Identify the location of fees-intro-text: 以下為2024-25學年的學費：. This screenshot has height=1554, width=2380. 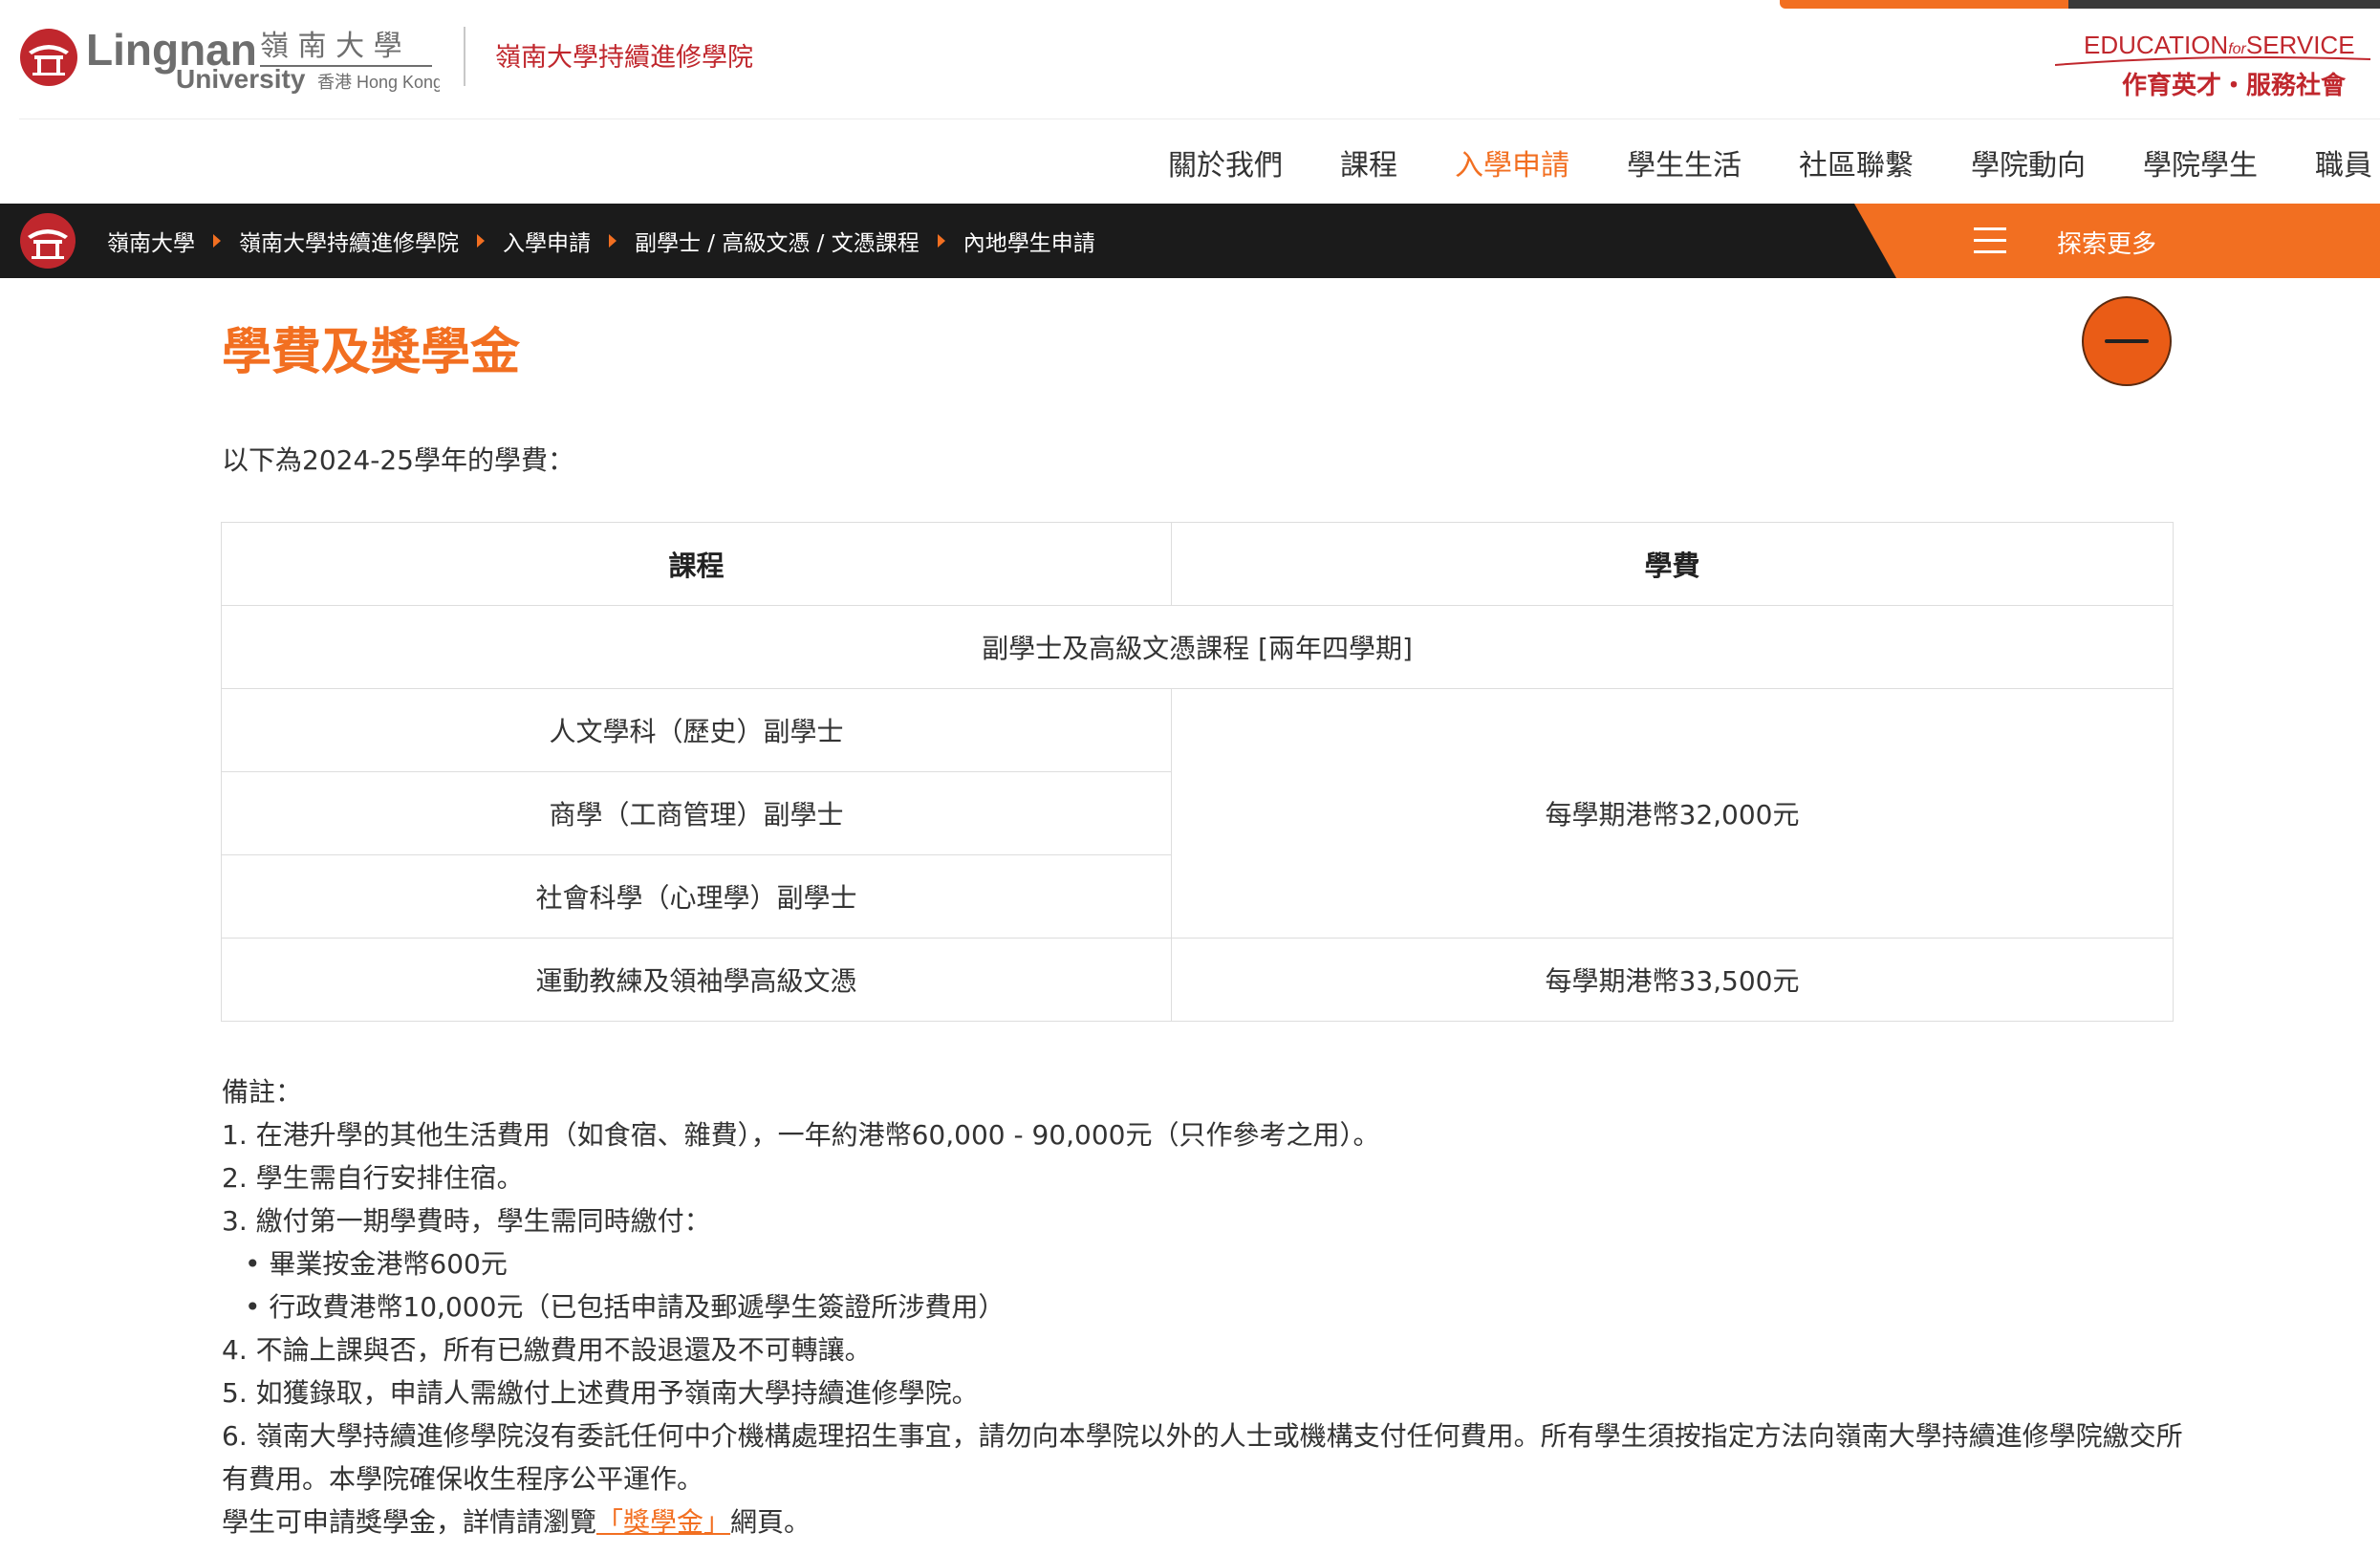
(398, 460).